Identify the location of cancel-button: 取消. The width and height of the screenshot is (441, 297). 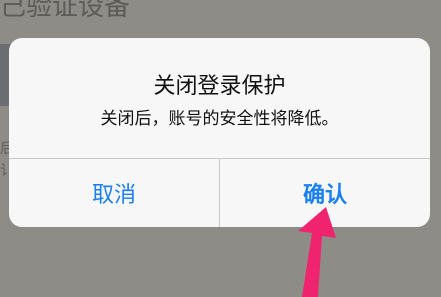
(114, 193).